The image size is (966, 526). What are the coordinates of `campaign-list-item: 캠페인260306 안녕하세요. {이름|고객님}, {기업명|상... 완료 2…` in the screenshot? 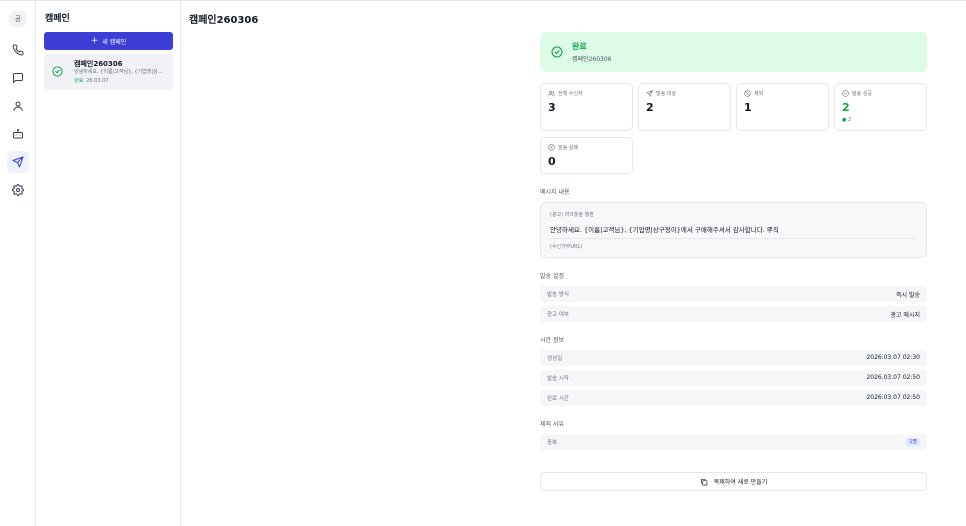 It's located at (108, 72).